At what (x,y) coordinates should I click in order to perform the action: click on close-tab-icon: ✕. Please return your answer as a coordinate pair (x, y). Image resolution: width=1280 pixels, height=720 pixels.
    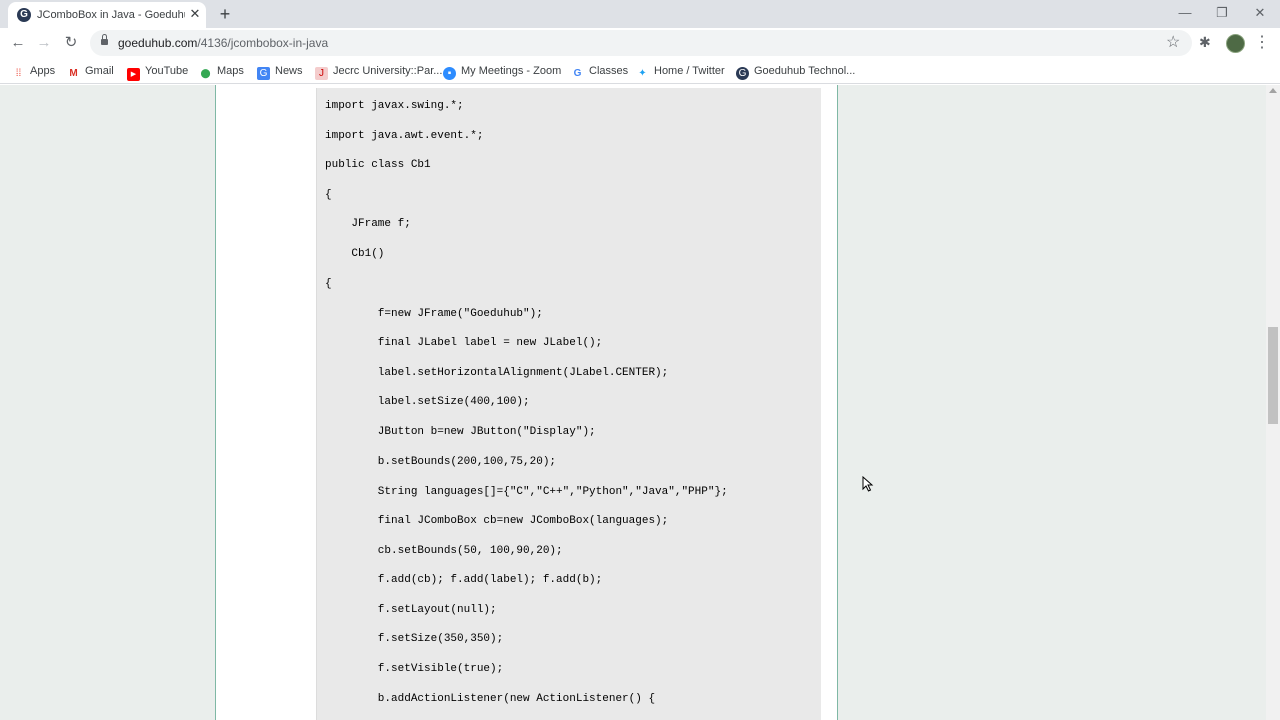
    Looking at the image, I should click on (195, 14).